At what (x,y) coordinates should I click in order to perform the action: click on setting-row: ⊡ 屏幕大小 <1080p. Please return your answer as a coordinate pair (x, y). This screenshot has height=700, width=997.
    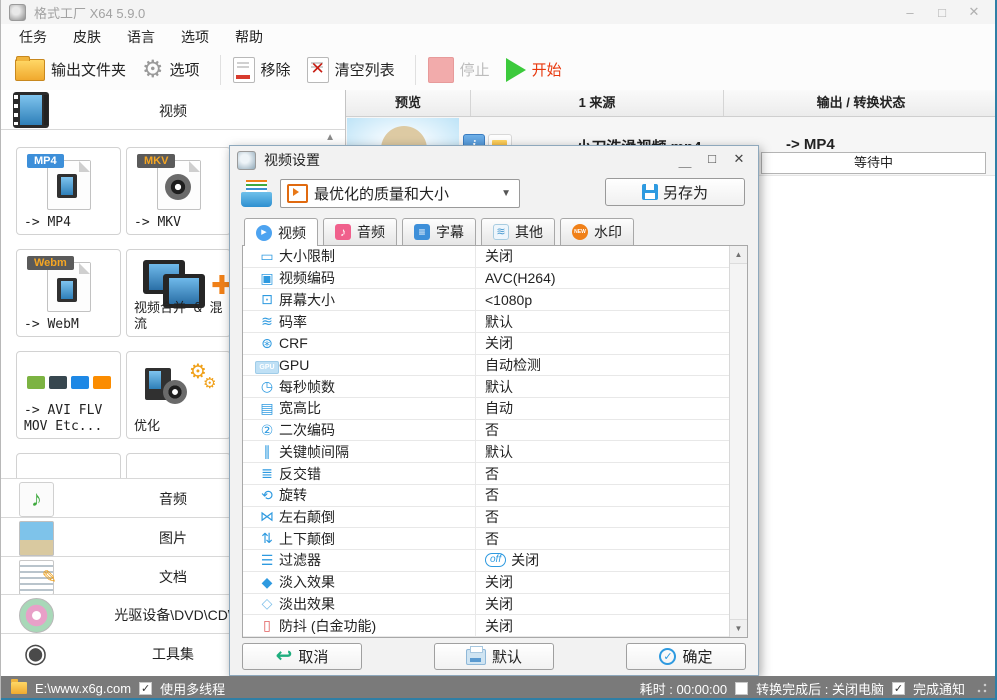
    Looking at the image, I should click on (486, 300).